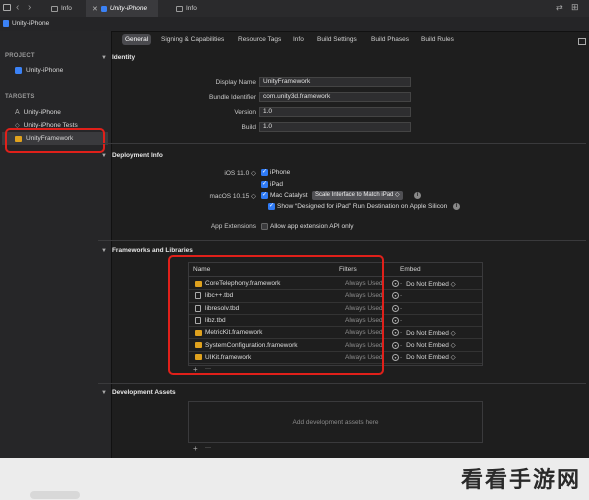 Image resolution: width=589 pixels, height=500 pixels. What do you see at coordinates (17, 112) in the screenshot?
I see `app-target-icon: A` at bounding box center [17, 112].